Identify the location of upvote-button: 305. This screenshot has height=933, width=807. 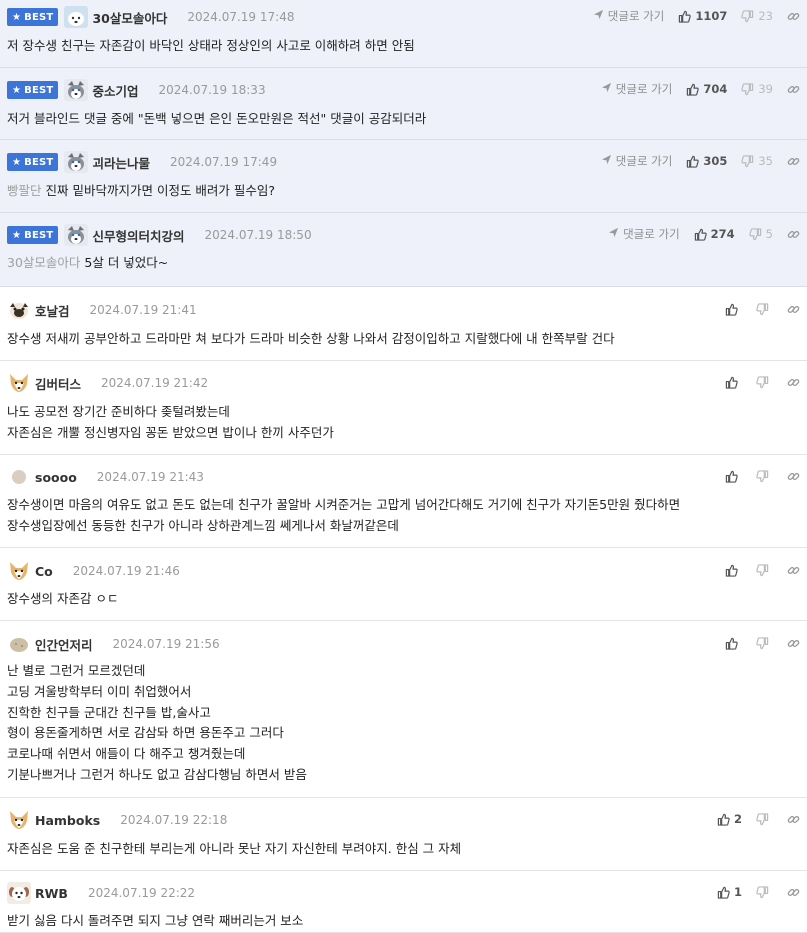
(706, 161).